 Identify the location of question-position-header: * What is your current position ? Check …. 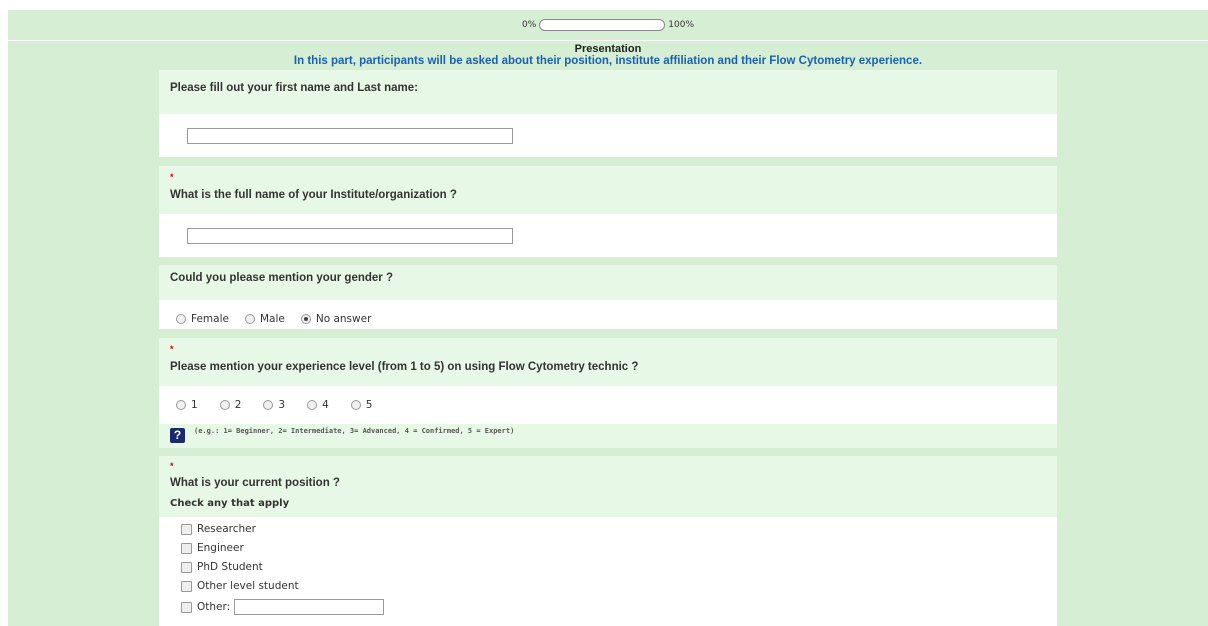
(608, 486).